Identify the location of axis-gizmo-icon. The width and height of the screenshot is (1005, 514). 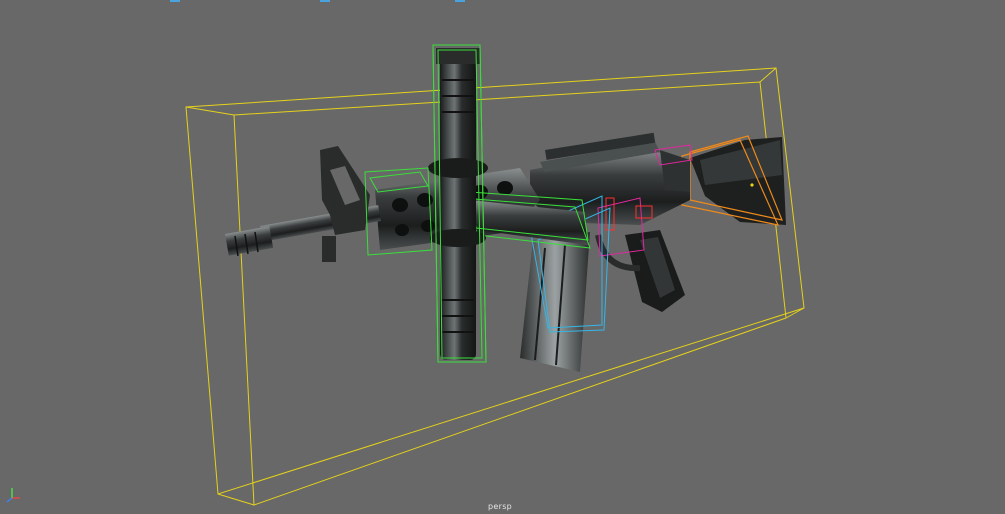
(13, 495).